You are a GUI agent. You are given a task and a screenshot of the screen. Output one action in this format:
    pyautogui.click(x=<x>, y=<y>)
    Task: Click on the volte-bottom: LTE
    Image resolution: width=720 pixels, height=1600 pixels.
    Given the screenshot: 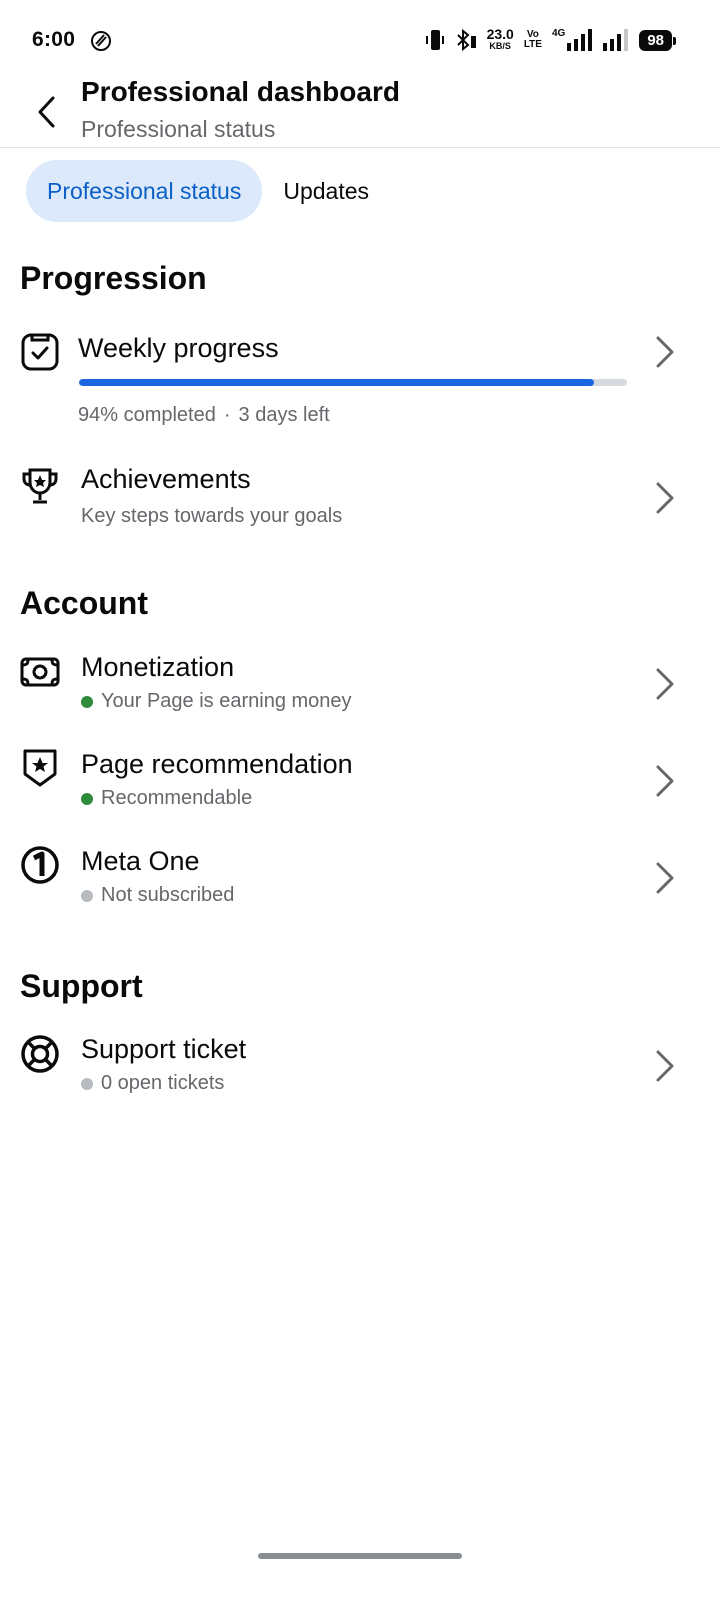 What is the action you would take?
    pyautogui.click(x=532, y=44)
    